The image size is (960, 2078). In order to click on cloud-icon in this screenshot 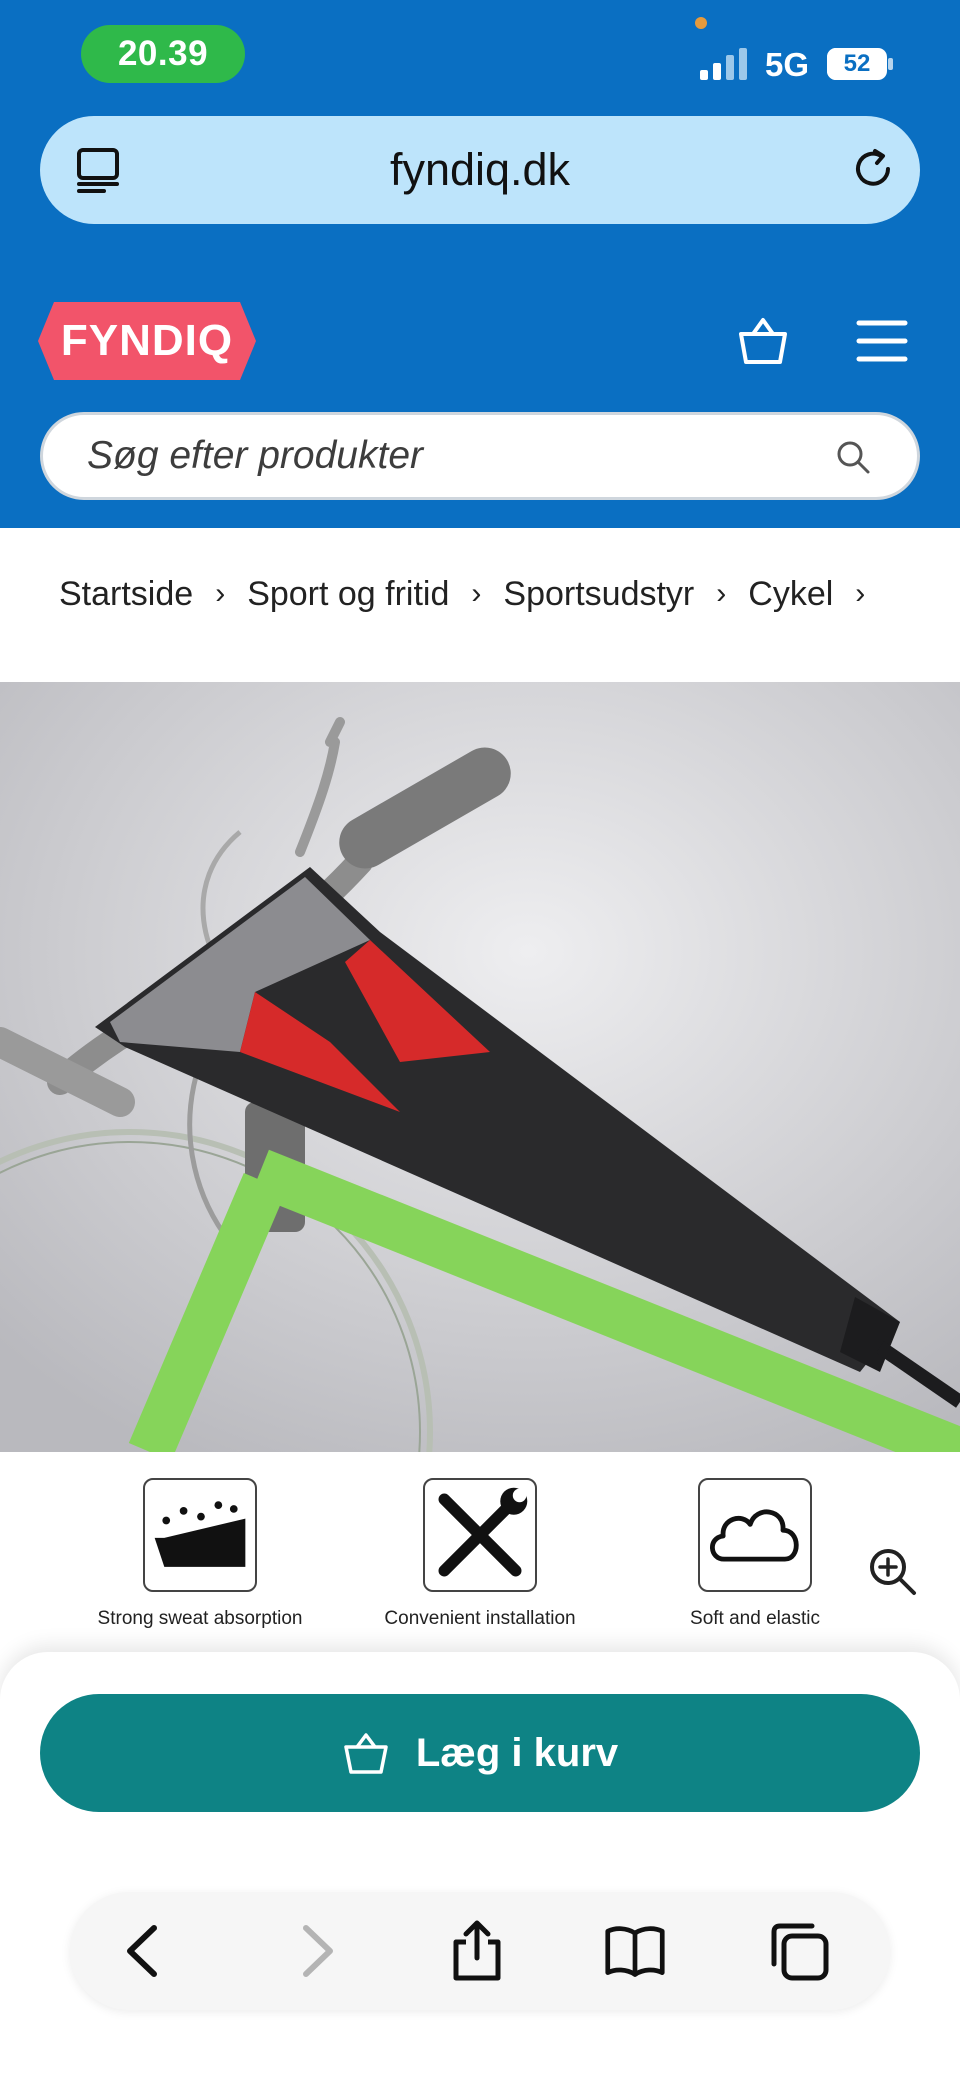, I will do `click(755, 1535)`.